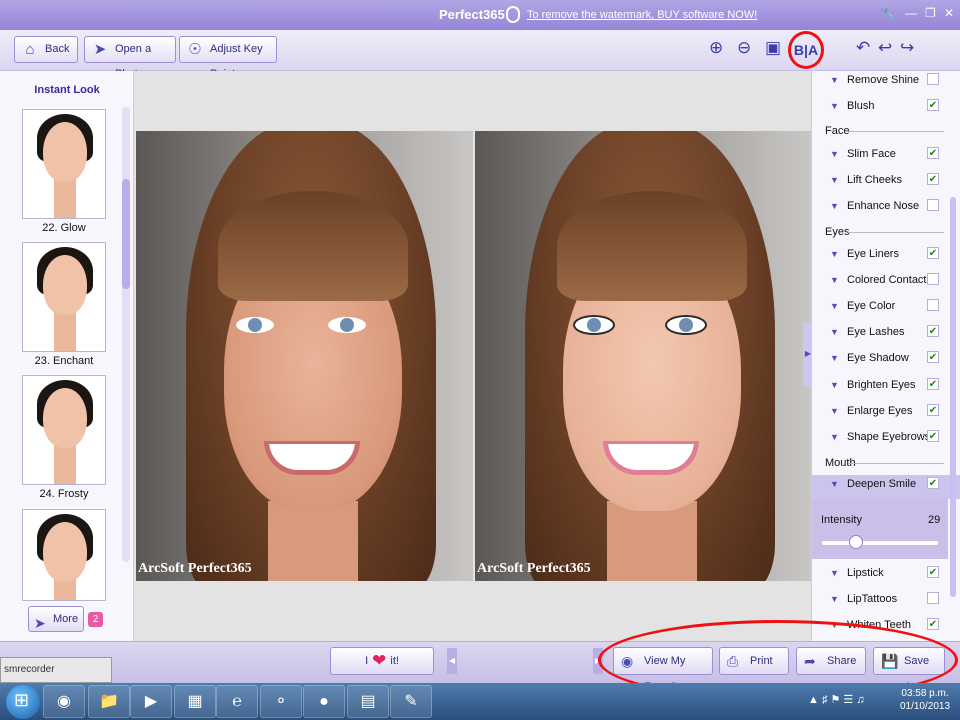  What do you see at coordinates (46, 49) in the screenshot?
I see `back-button: ⌂ Back` at bounding box center [46, 49].